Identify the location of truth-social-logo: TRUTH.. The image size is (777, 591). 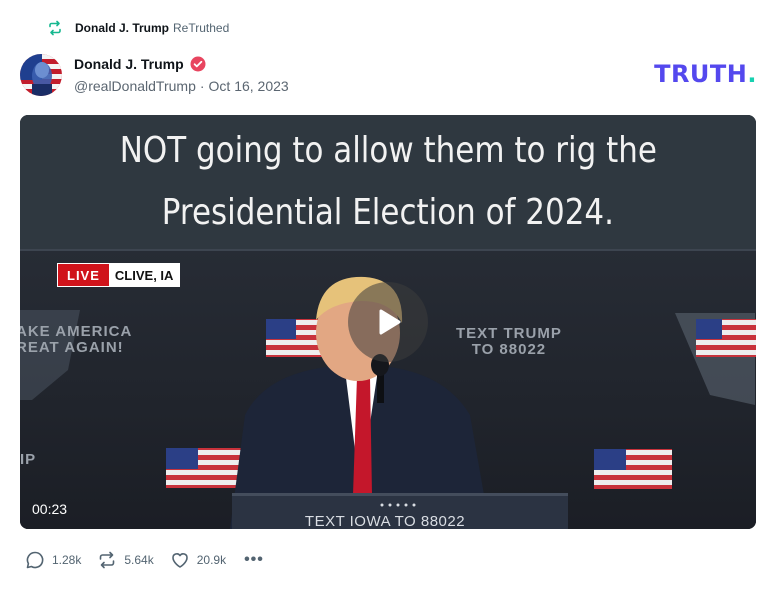
(705, 74).